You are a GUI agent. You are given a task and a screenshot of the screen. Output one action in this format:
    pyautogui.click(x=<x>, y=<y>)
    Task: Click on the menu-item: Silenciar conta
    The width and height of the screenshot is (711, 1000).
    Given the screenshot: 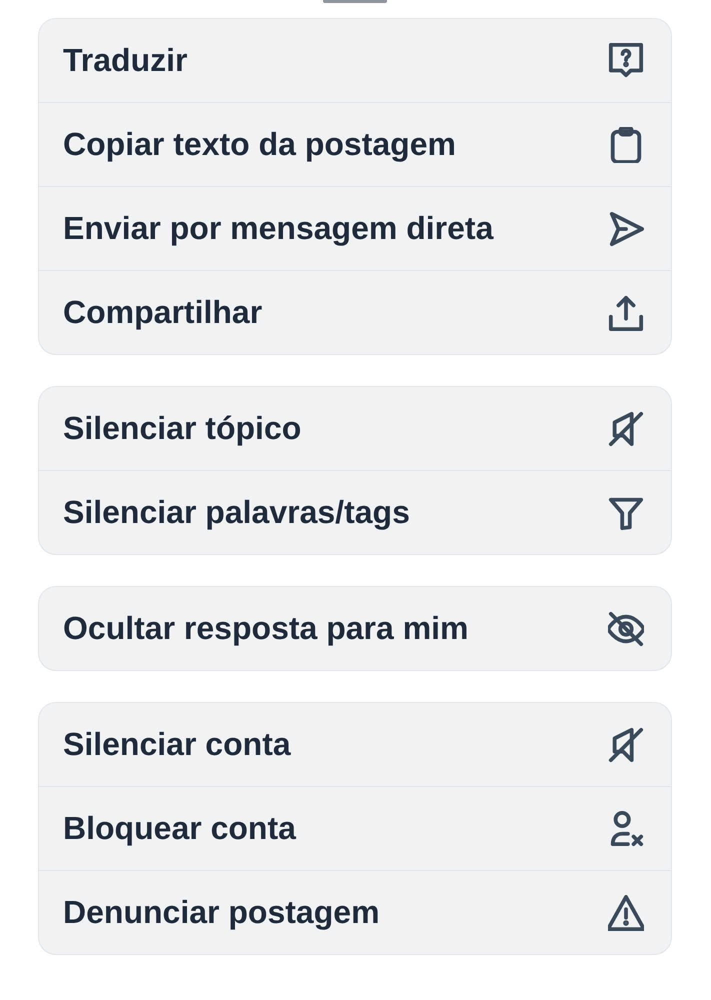 What is the action you would take?
    pyautogui.click(x=355, y=744)
    